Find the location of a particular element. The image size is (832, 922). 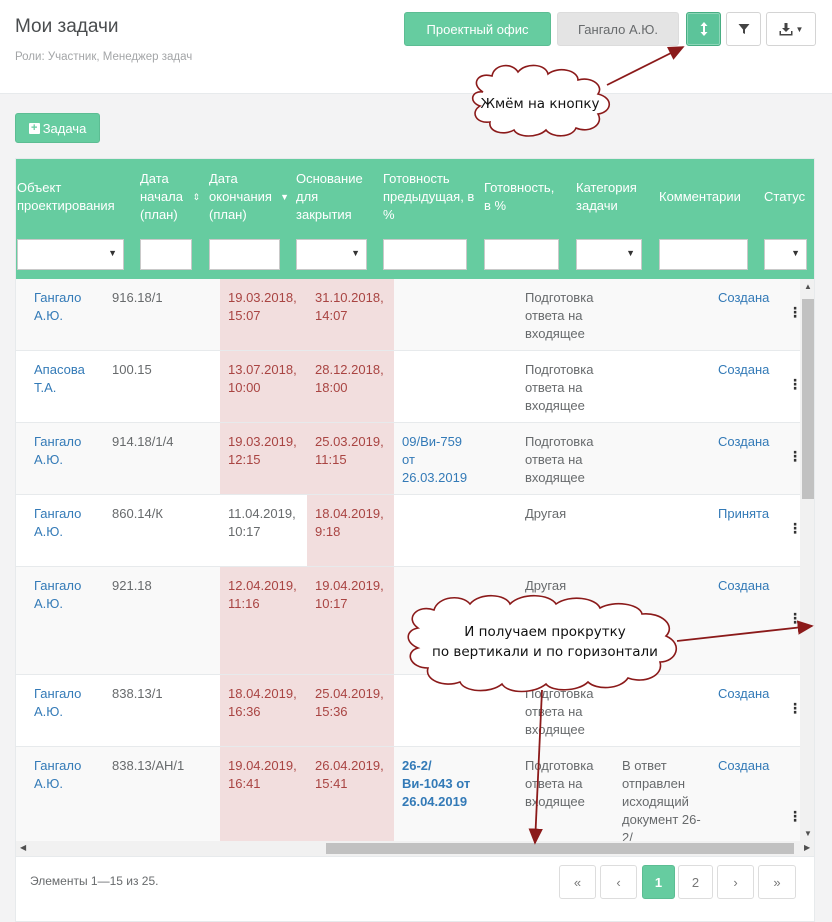

filter-category-select is located at coordinates (609, 254).